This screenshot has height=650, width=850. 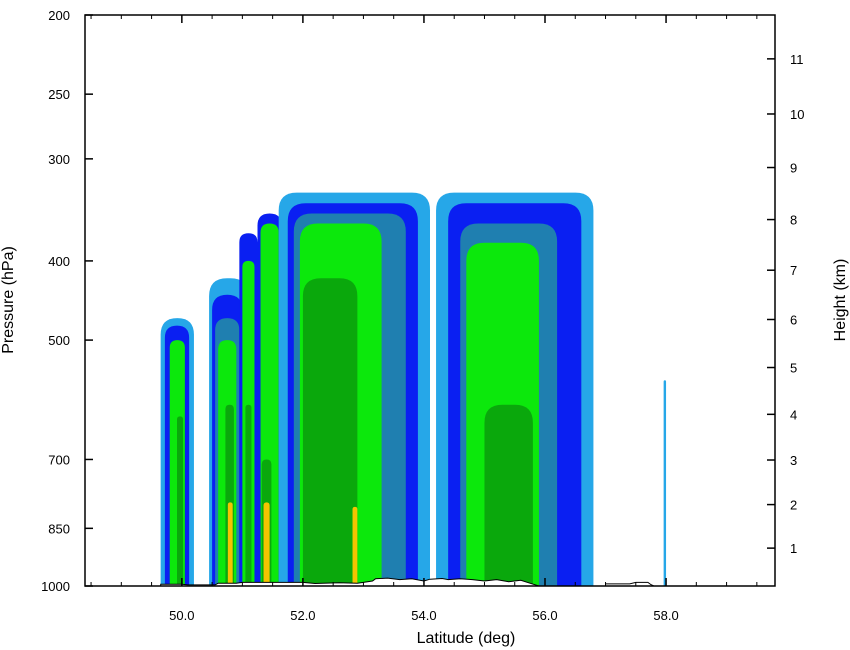 I want to click on y-left-tick-label: 400, so click(x=59, y=261).